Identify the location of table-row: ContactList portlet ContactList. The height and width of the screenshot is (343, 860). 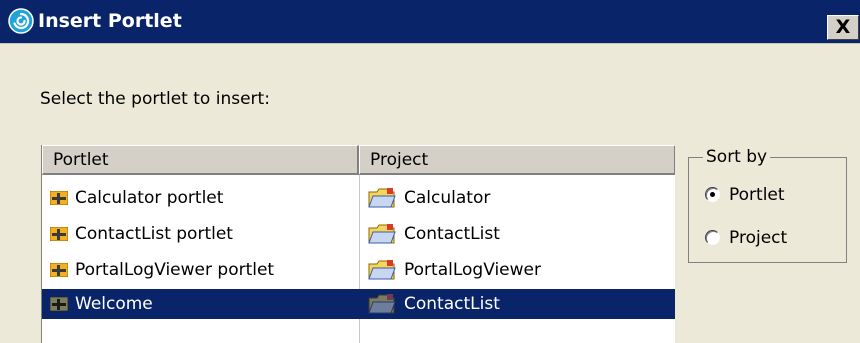
(358, 234).